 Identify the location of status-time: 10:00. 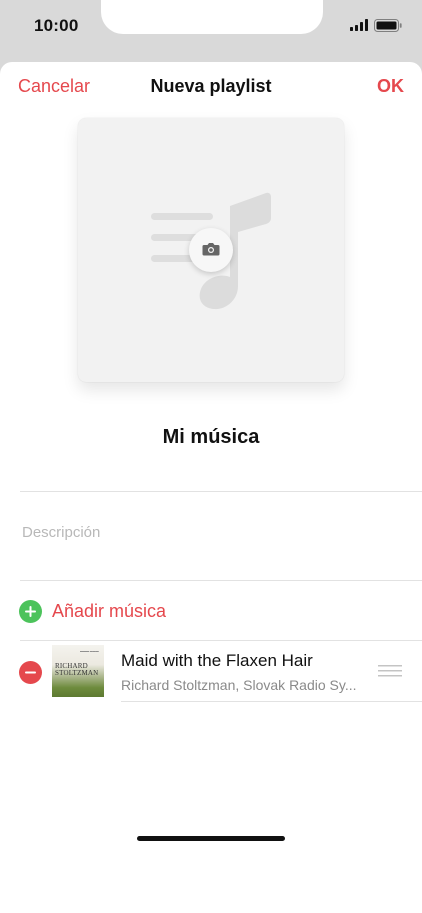
(56, 25).